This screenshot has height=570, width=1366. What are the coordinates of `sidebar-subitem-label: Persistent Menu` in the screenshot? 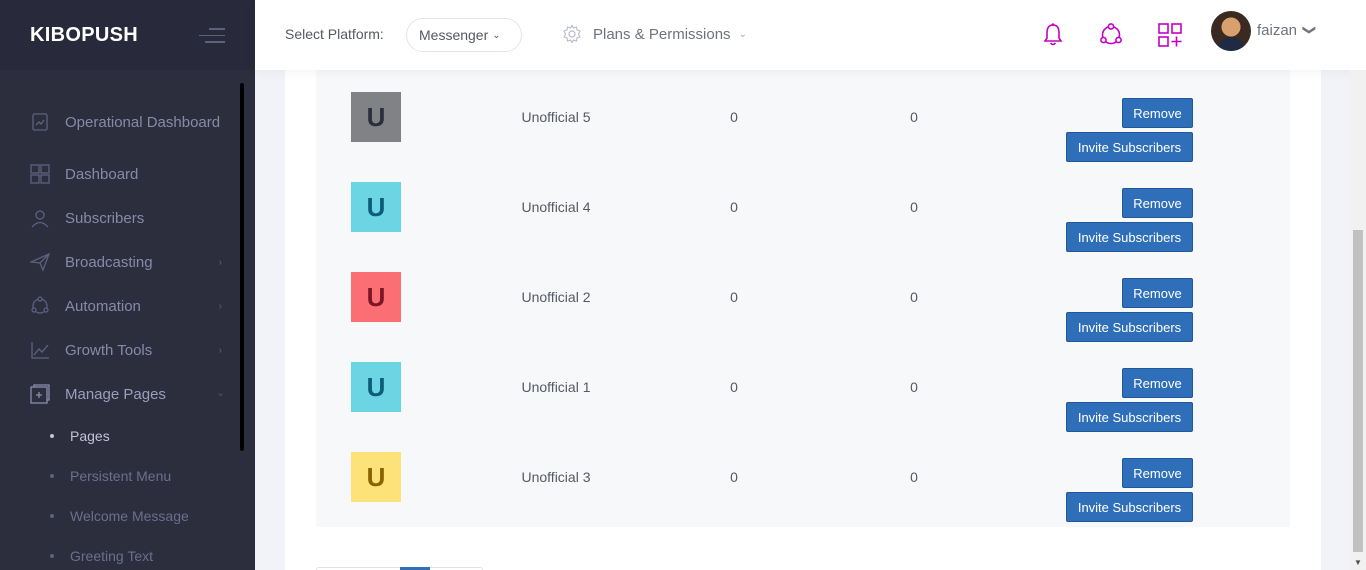 It's located at (121, 476).